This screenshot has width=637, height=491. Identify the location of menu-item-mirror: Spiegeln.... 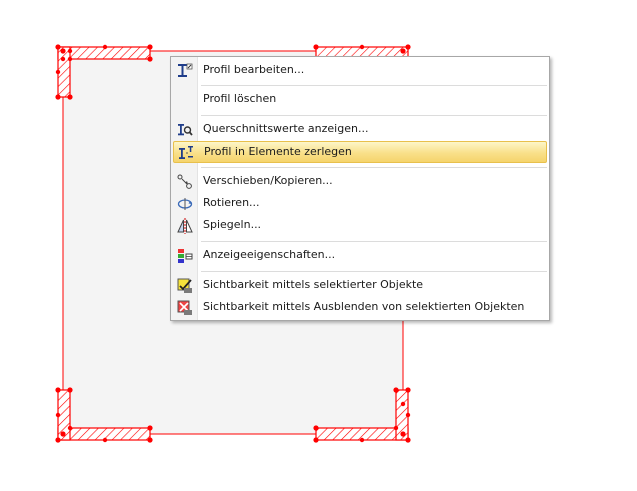
(360, 226).